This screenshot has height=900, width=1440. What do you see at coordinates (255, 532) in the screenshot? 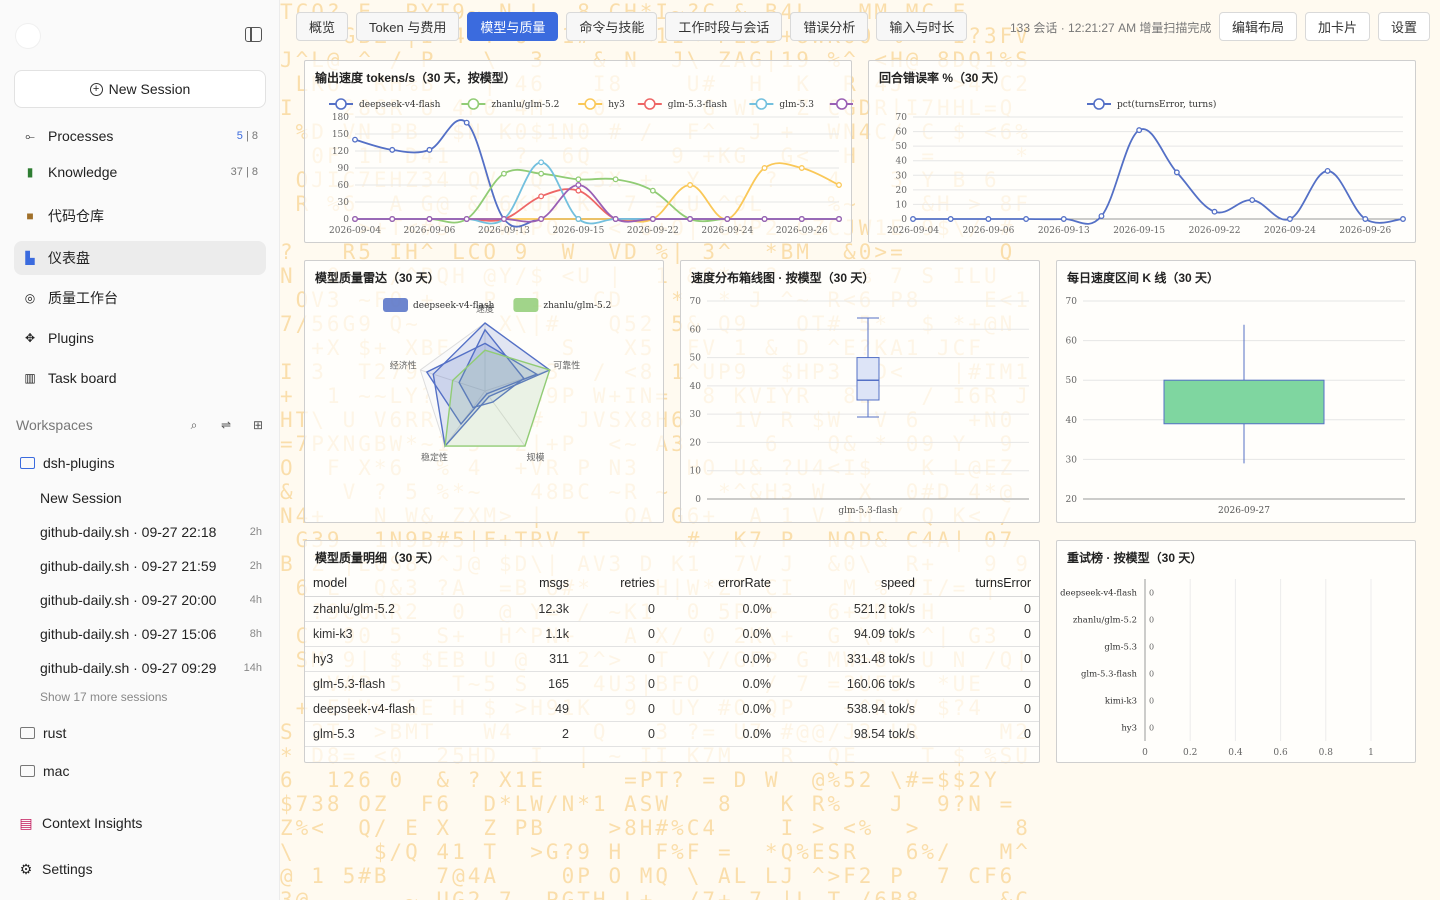
I see `session-age: 2h` at bounding box center [255, 532].